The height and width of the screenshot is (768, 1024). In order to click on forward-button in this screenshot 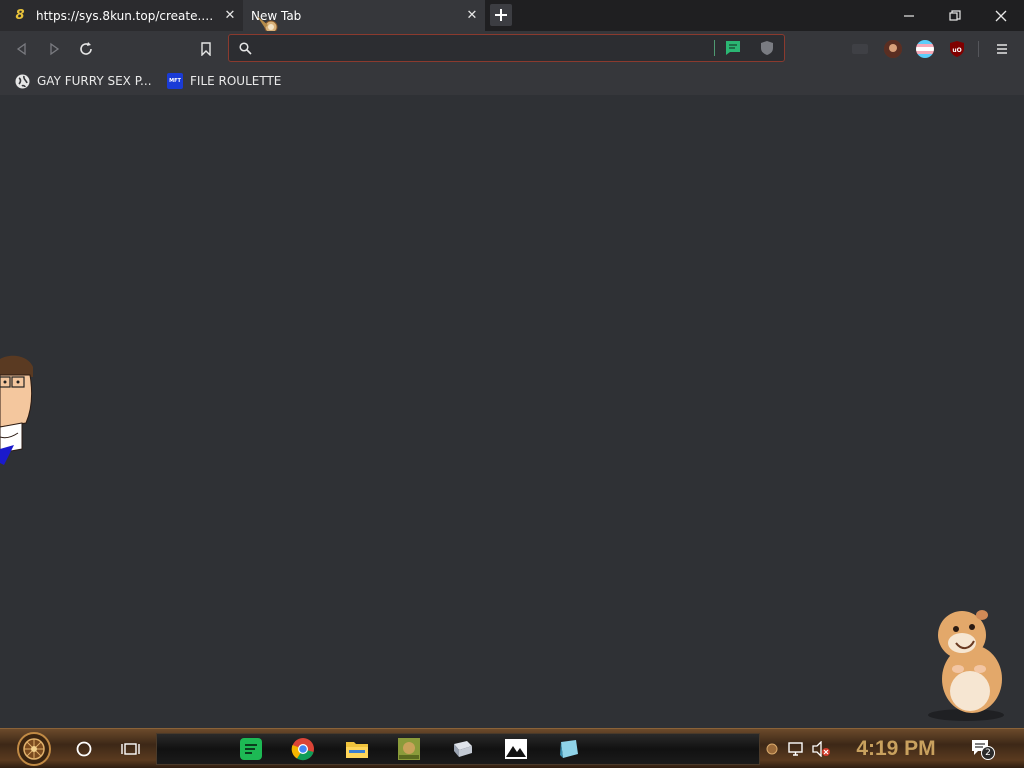, I will do `click(54, 49)`.